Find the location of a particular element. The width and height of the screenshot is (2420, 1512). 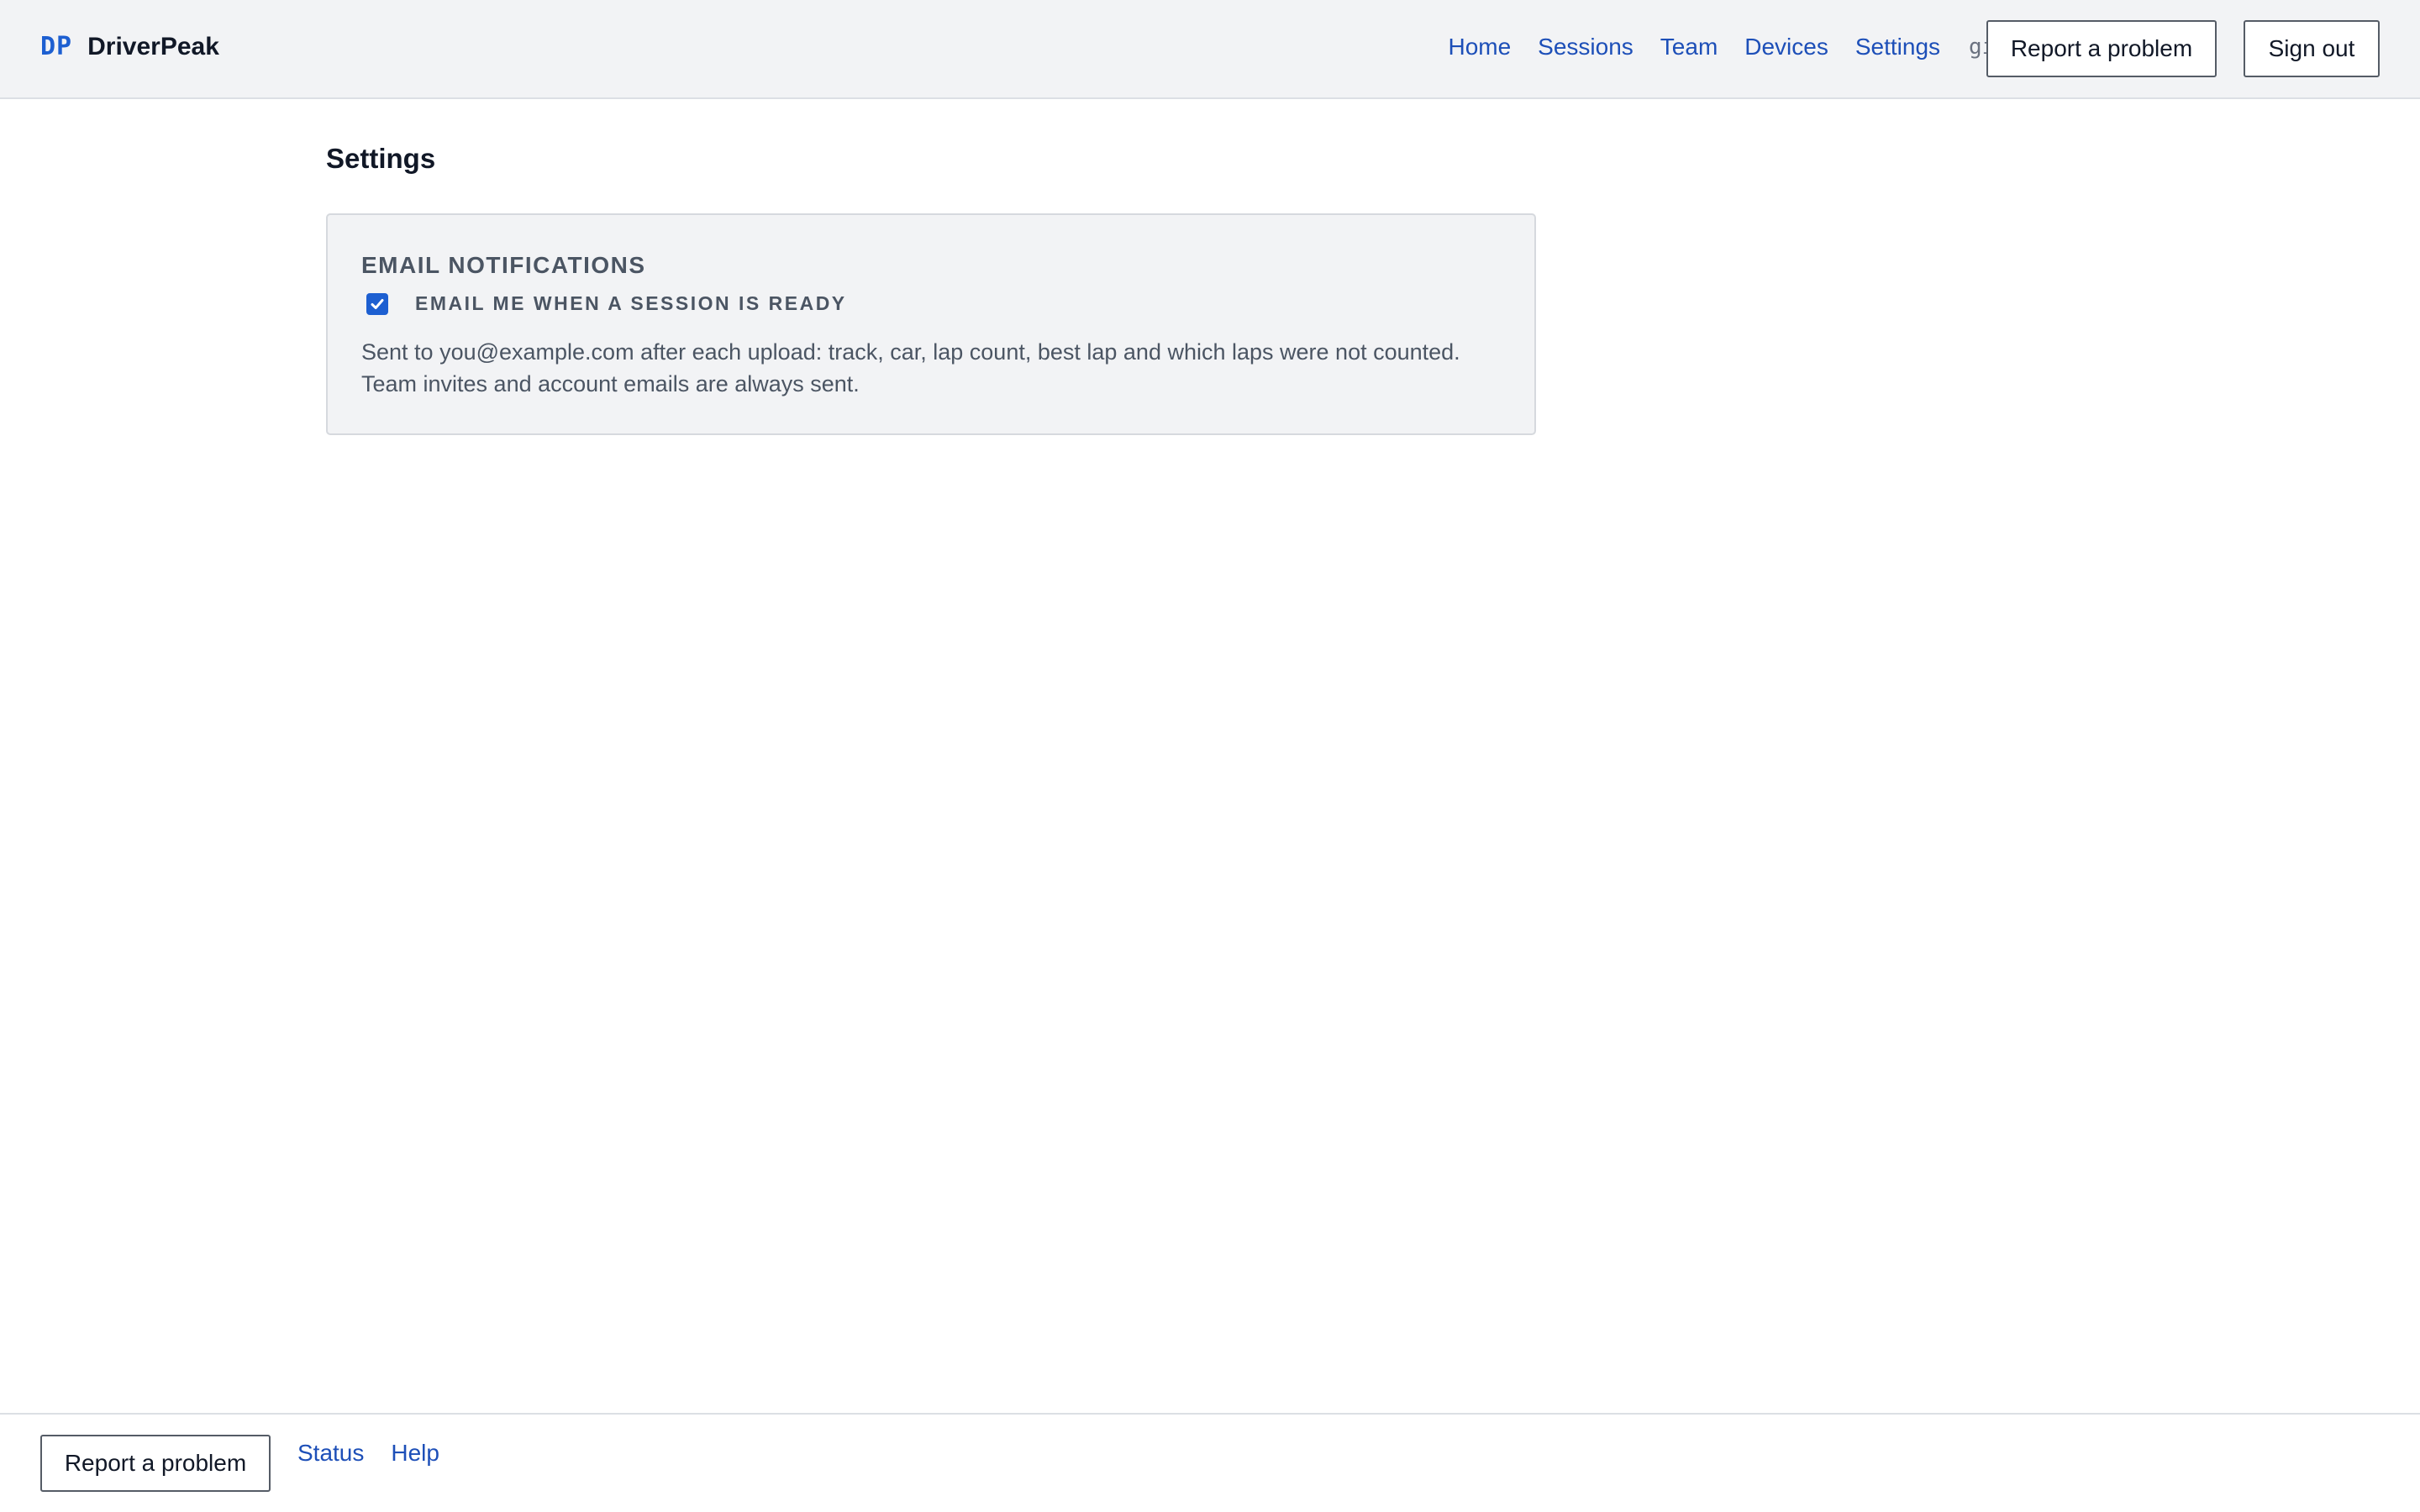

checkmark-icon is located at coordinates (377, 303).